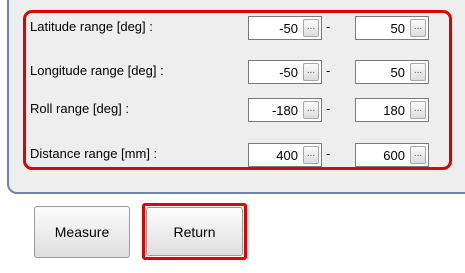 Image resolution: width=465 pixels, height=273 pixels. What do you see at coordinates (91, 26) in the screenshot?
I see `latitude-range-label: Latitude range [deg] :` at bounding box center [91, 26].